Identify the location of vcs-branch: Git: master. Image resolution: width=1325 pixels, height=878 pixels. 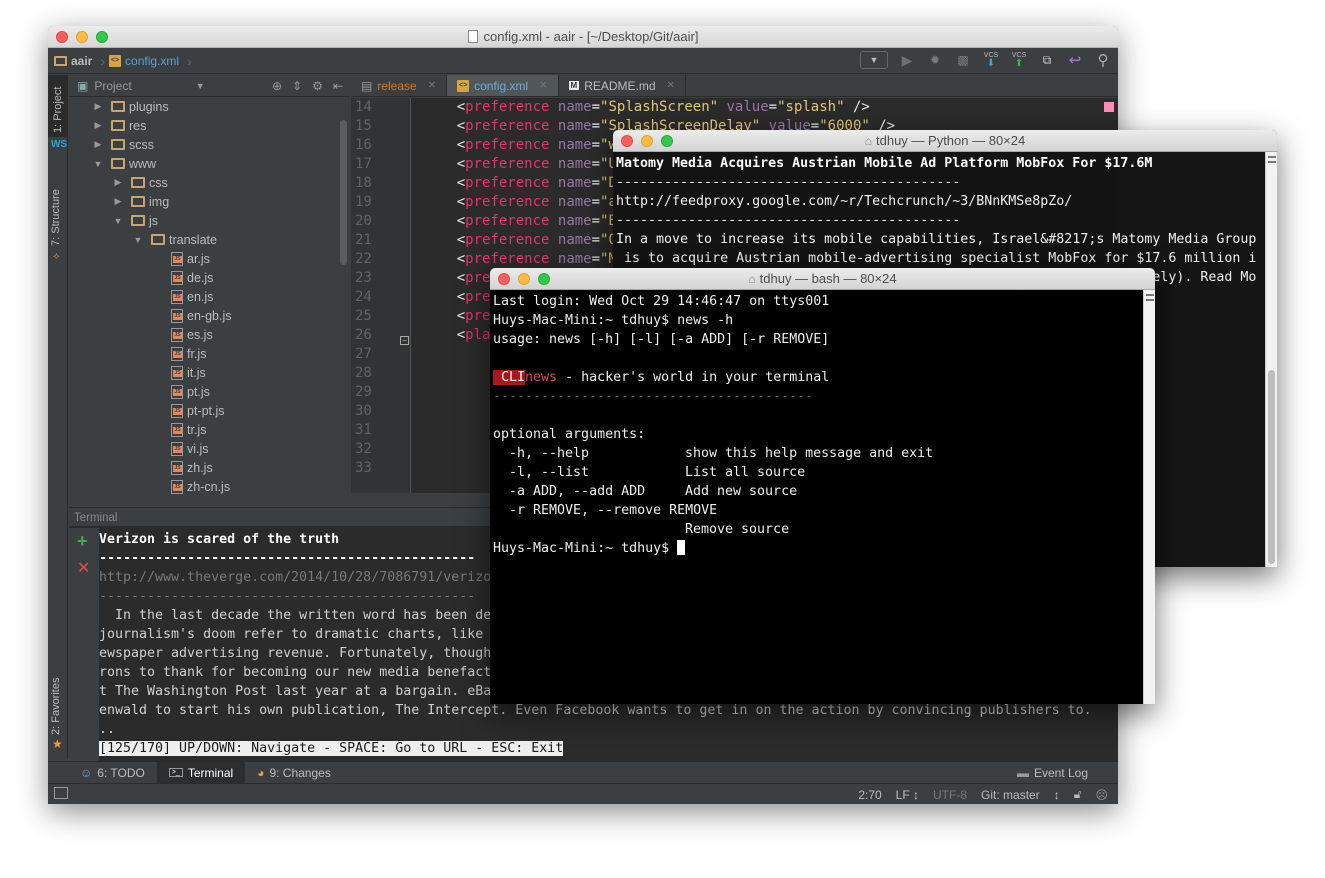
(1010, 795).